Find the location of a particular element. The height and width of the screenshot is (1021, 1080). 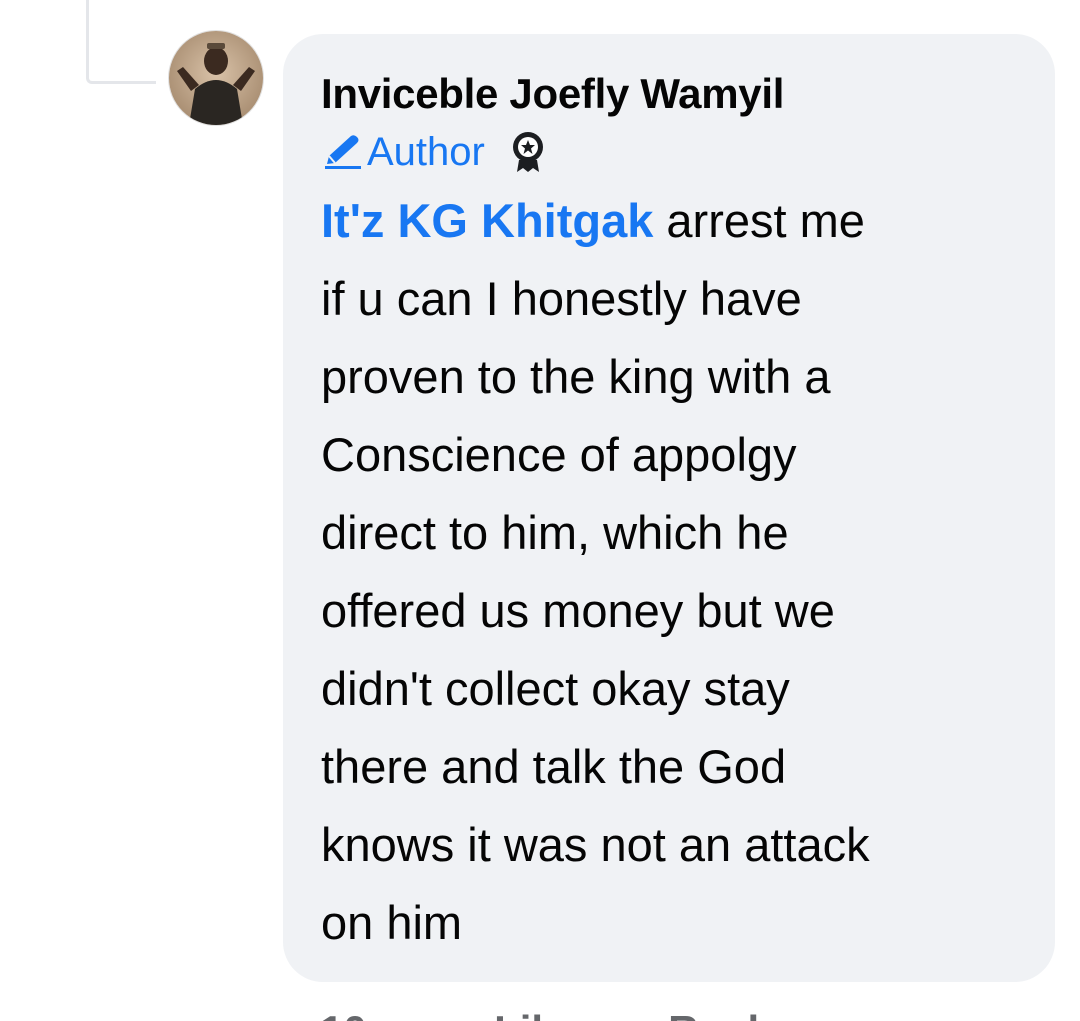

author-badge-row: Author is located at coordinates (673, 152).